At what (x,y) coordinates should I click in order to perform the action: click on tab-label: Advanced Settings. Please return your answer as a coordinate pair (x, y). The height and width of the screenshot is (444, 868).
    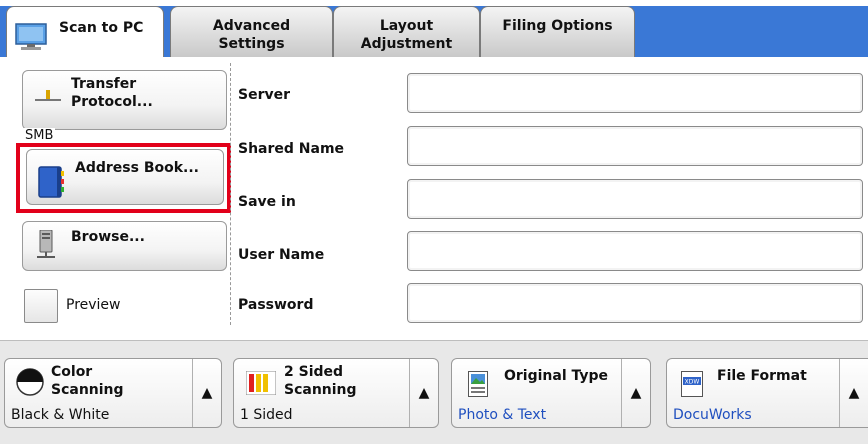
    Looking at the image, I should click on (251, 35).